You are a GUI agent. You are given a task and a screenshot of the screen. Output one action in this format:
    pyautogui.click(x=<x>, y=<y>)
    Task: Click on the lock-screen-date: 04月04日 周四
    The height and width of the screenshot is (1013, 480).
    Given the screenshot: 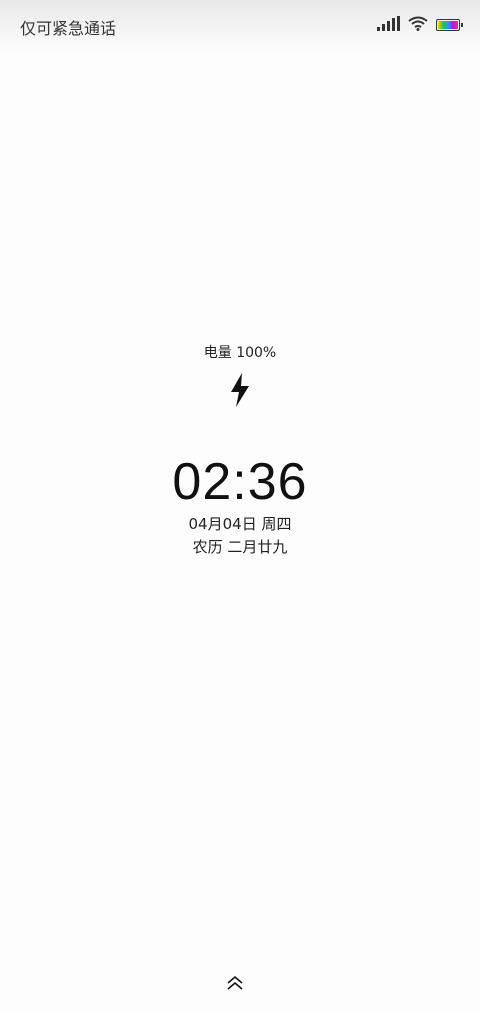 What is the action you would take?
    pyautogui.click(x=240, y=524)
    